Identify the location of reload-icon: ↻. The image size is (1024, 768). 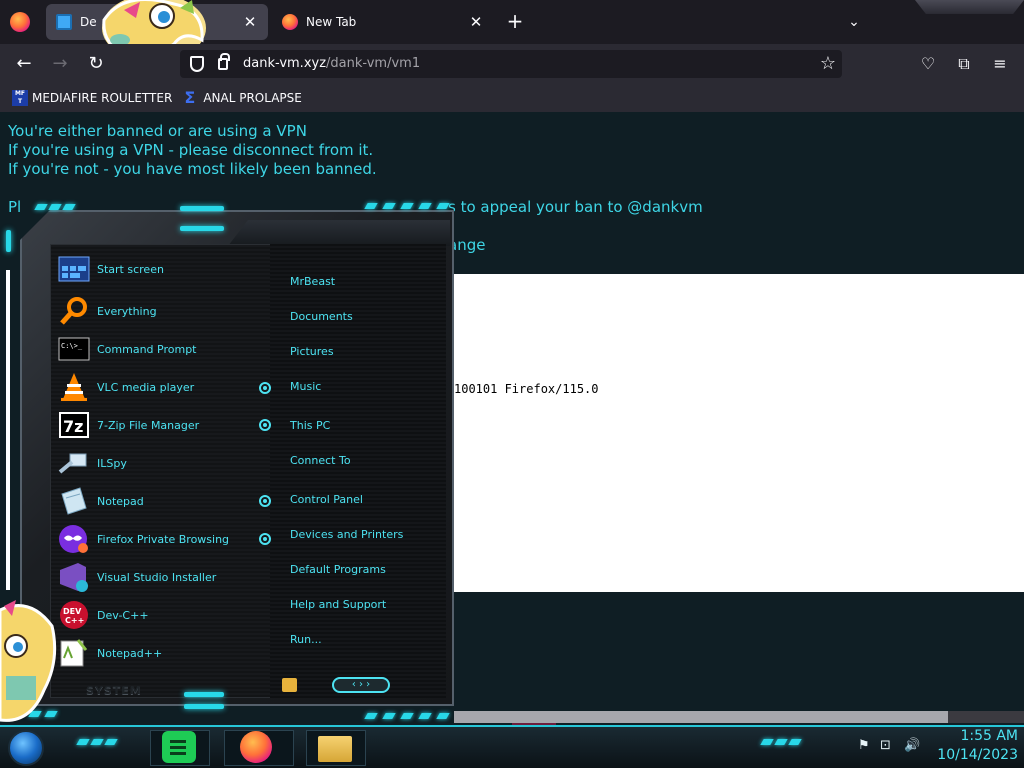
(96, 64).